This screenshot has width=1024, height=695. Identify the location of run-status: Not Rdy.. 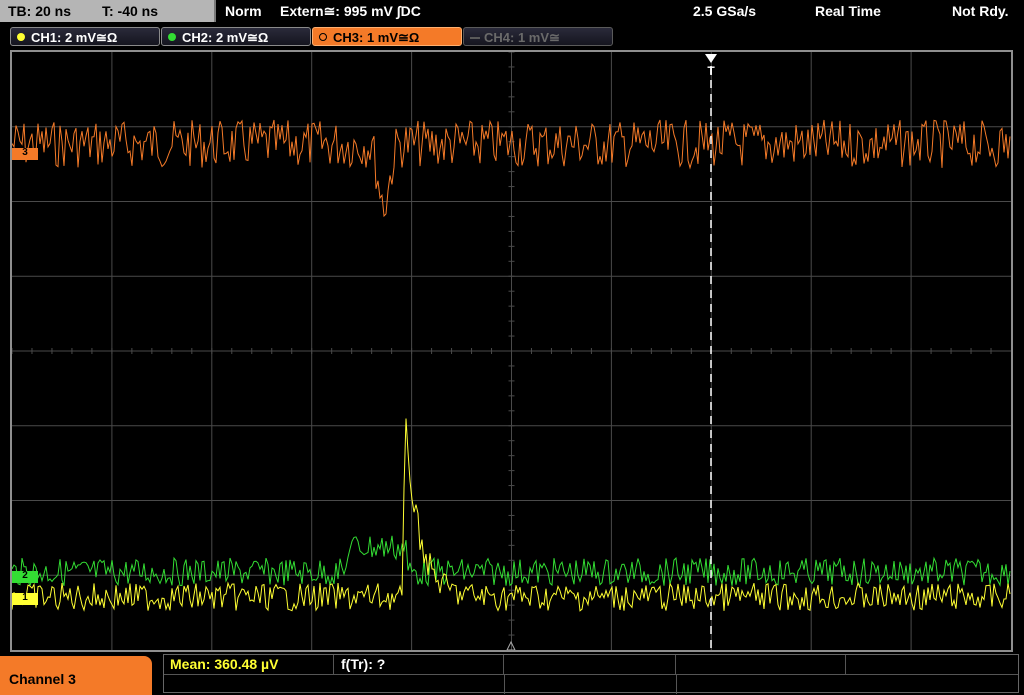
(980, 11).